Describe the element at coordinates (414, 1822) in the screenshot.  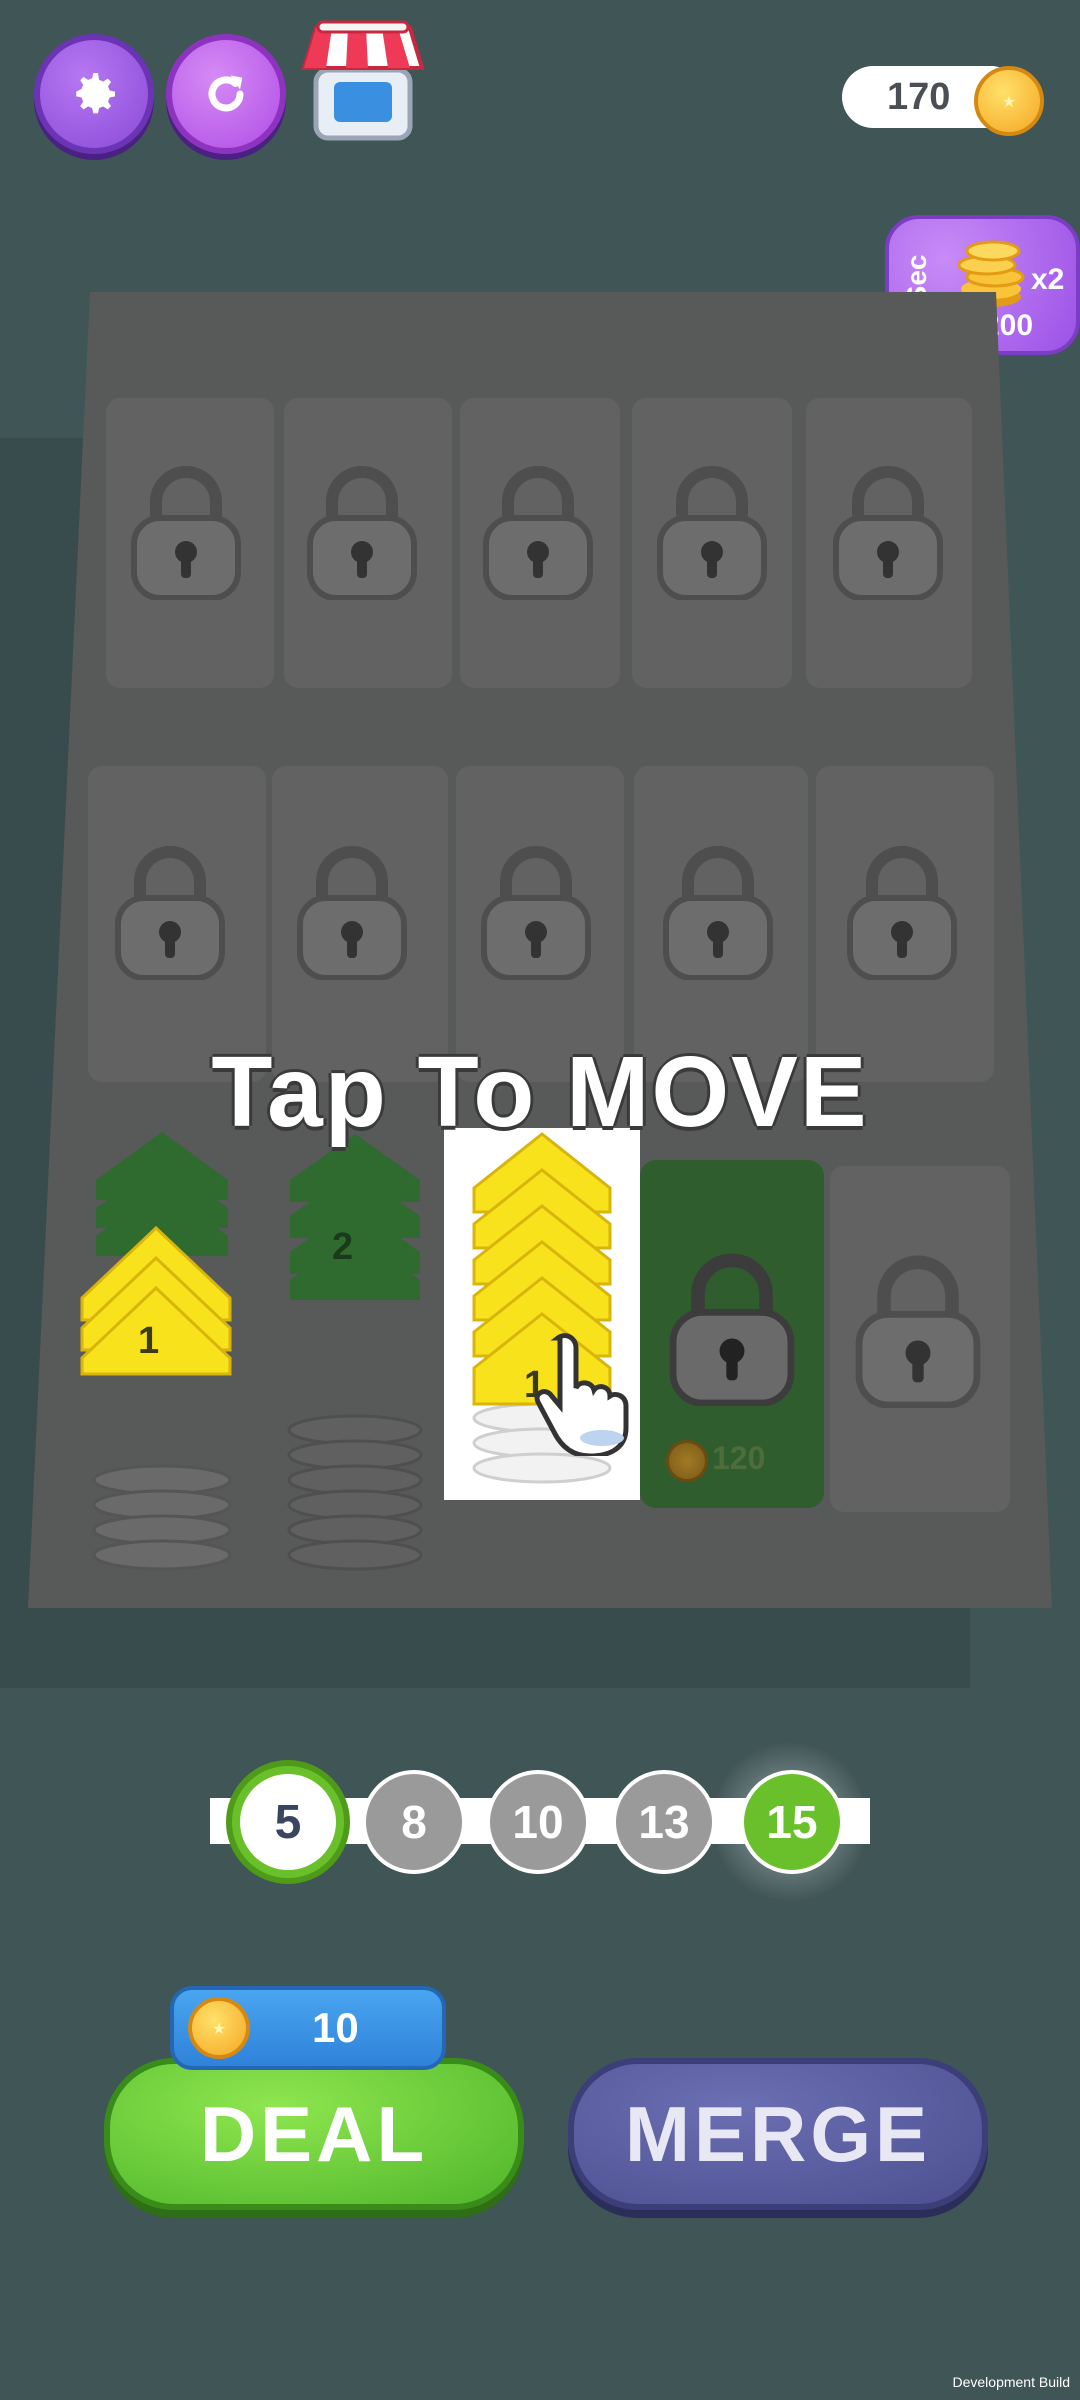
I see `milestone-node: 8` at that location.